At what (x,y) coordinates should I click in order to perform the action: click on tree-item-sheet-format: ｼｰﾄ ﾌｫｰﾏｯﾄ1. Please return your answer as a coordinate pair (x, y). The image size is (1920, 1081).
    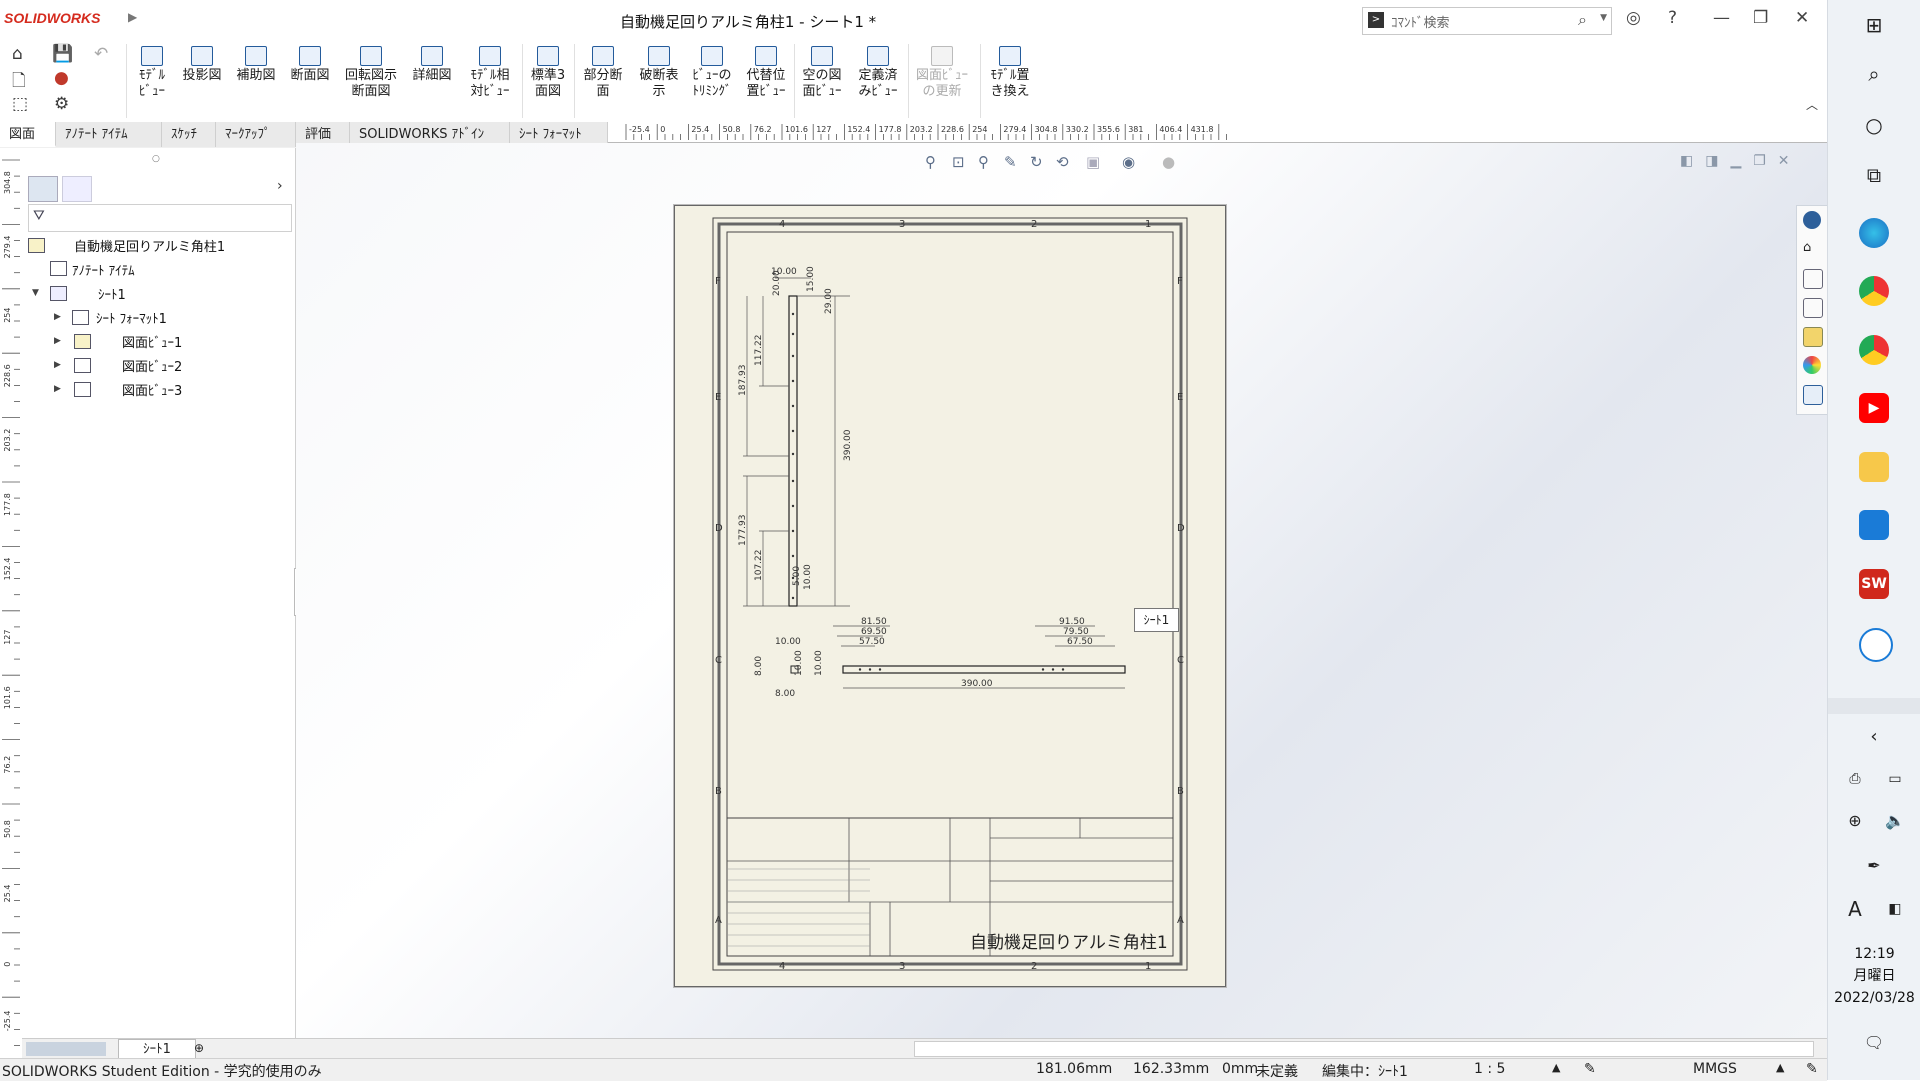
    Looking at the image, I should click on (131, 317).